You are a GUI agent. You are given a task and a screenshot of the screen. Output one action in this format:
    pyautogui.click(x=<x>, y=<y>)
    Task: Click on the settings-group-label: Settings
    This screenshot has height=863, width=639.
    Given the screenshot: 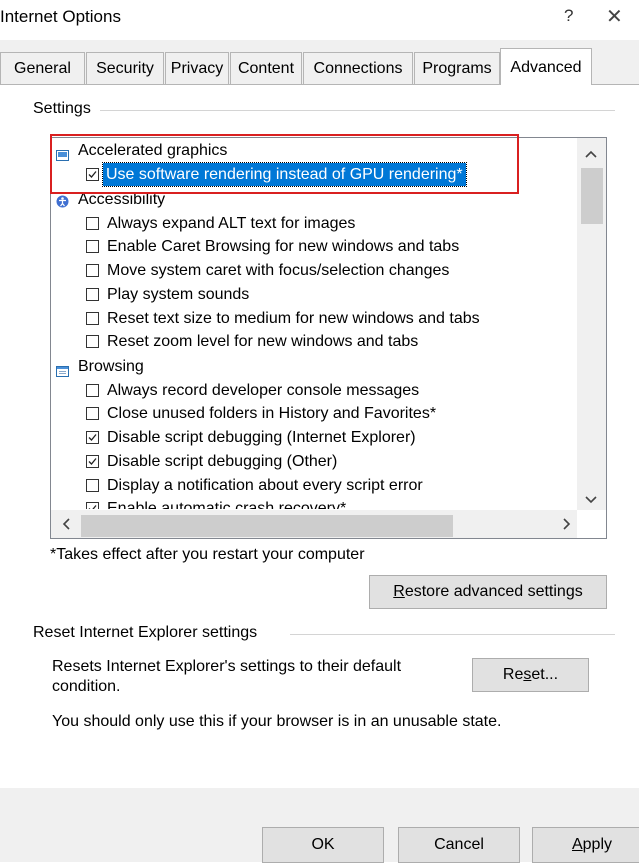 What is the action you would take?
    pyautogui.click(x=65, y=109)
    